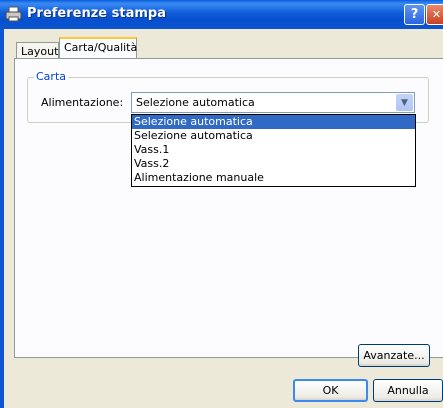 The height and width of the screenshot is (408, 443). Describe the element at coordinates (51, 76) in the screenshot. I see `carta-group-title: Carta` at that location.